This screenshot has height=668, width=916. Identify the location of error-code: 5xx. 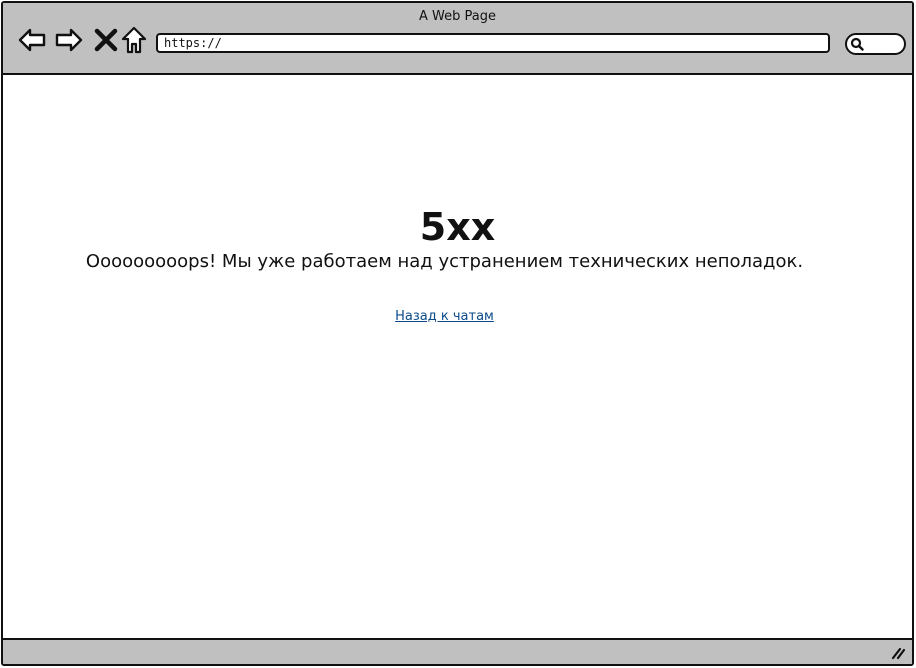
(457, 227).